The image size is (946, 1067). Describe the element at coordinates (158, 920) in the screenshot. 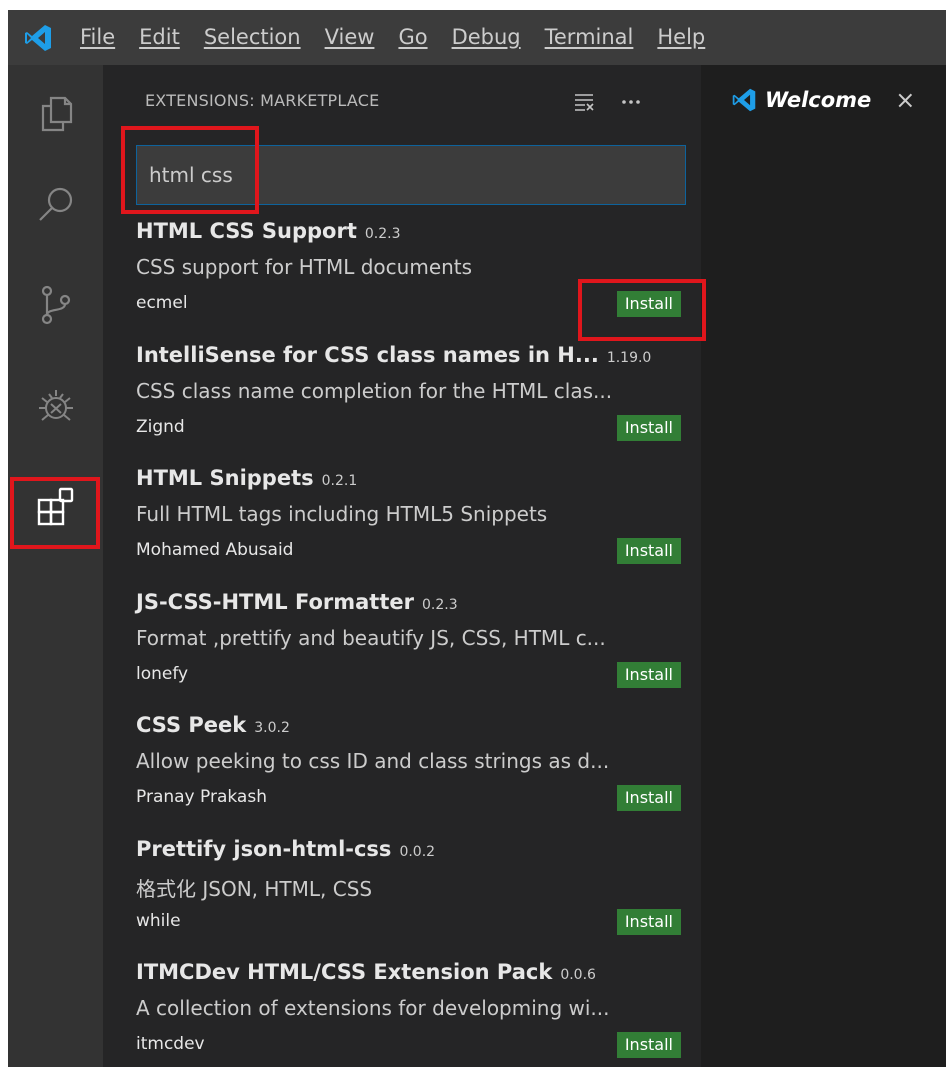

I see `extension-publisher: while` at that location.